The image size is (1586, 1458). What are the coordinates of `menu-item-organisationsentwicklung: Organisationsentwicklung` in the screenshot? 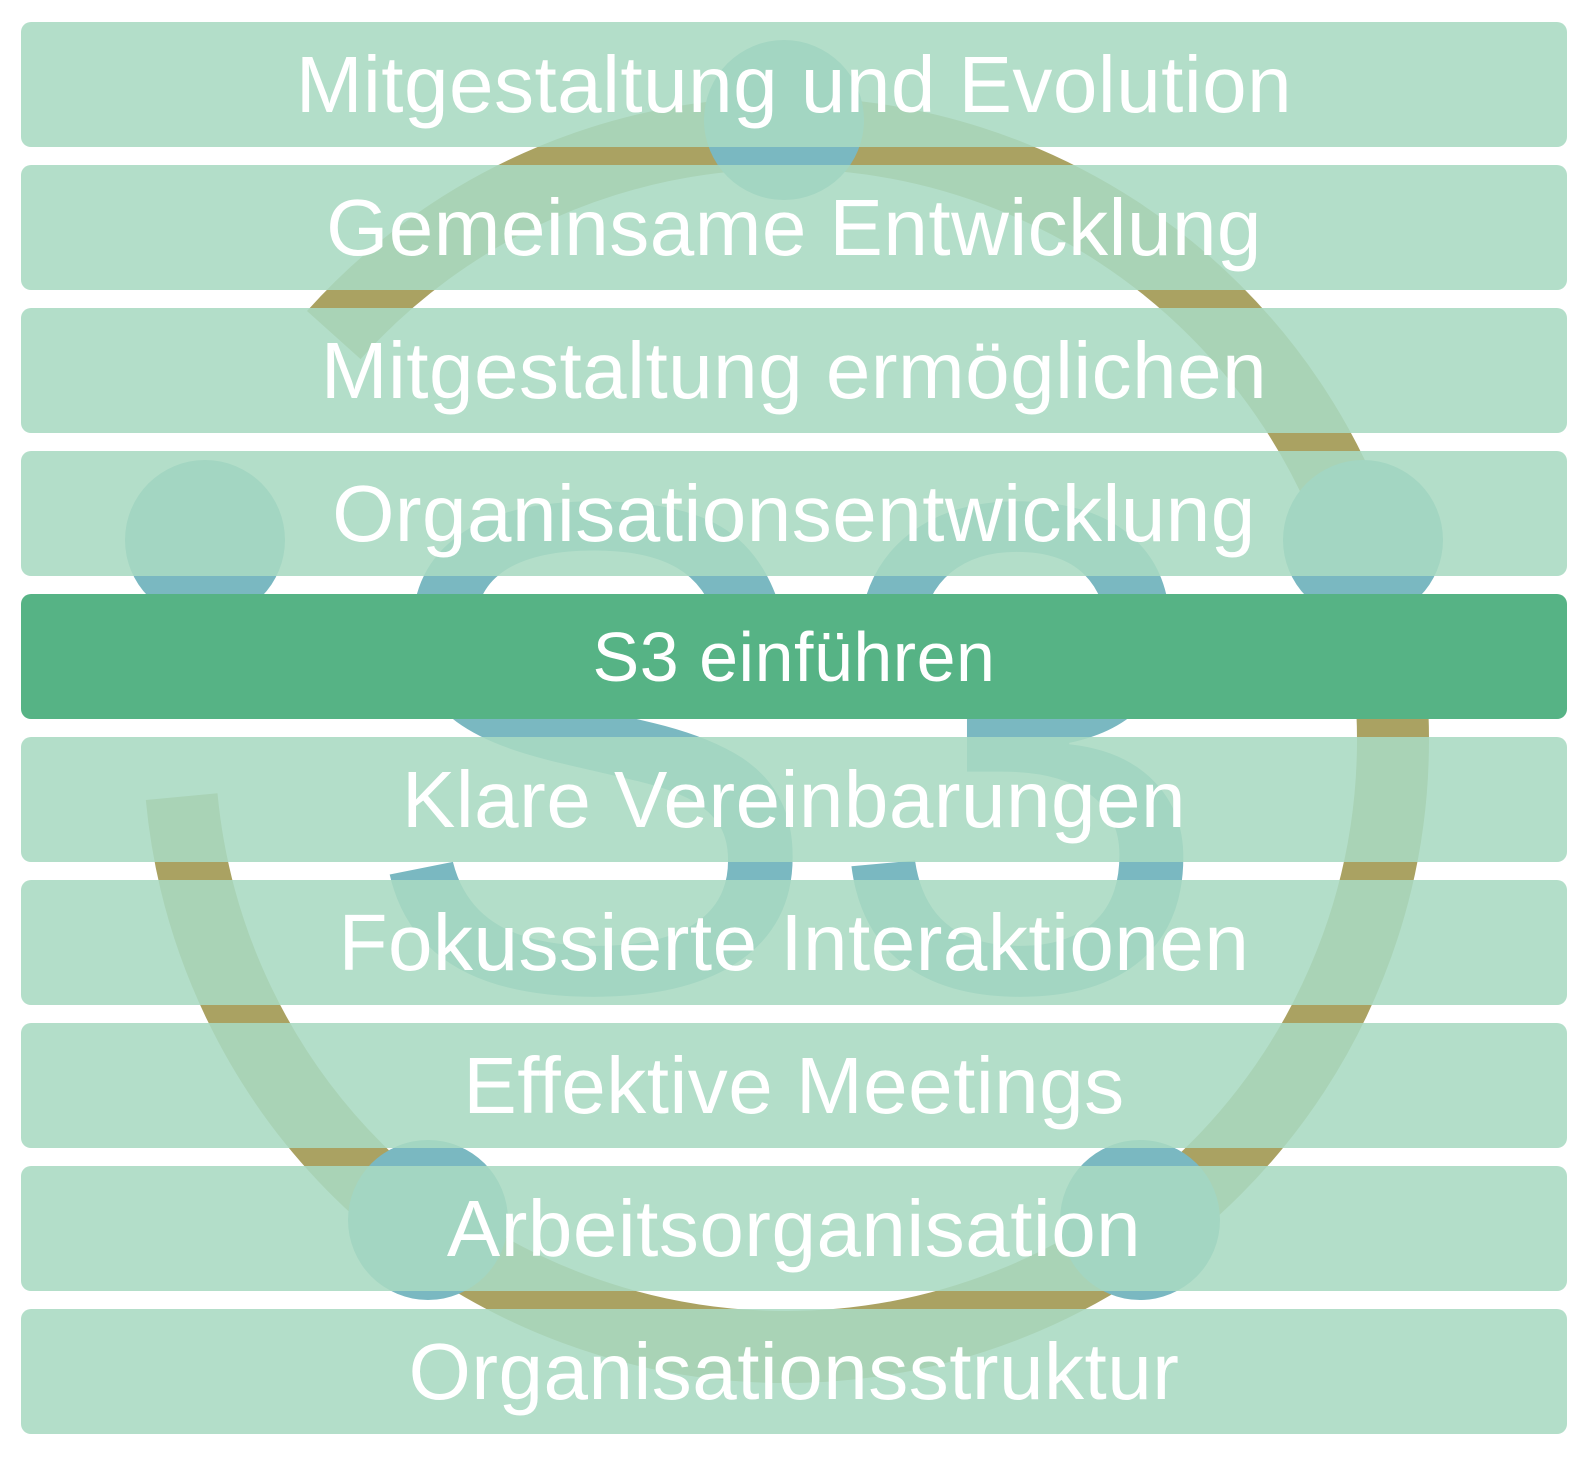 It's located at (794, 513).